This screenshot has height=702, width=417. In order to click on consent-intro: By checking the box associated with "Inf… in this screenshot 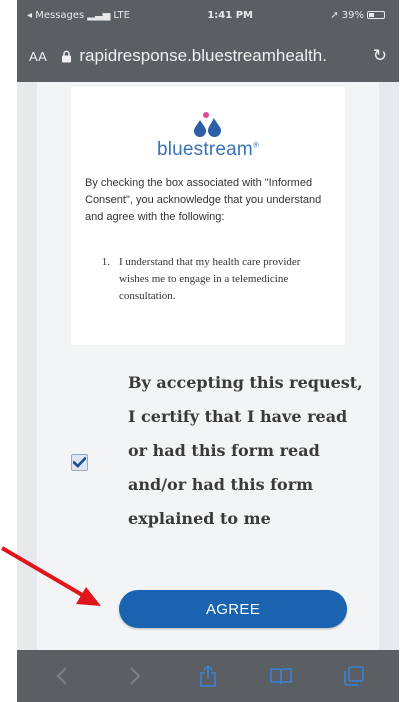, I will do `click(203, 200)`.